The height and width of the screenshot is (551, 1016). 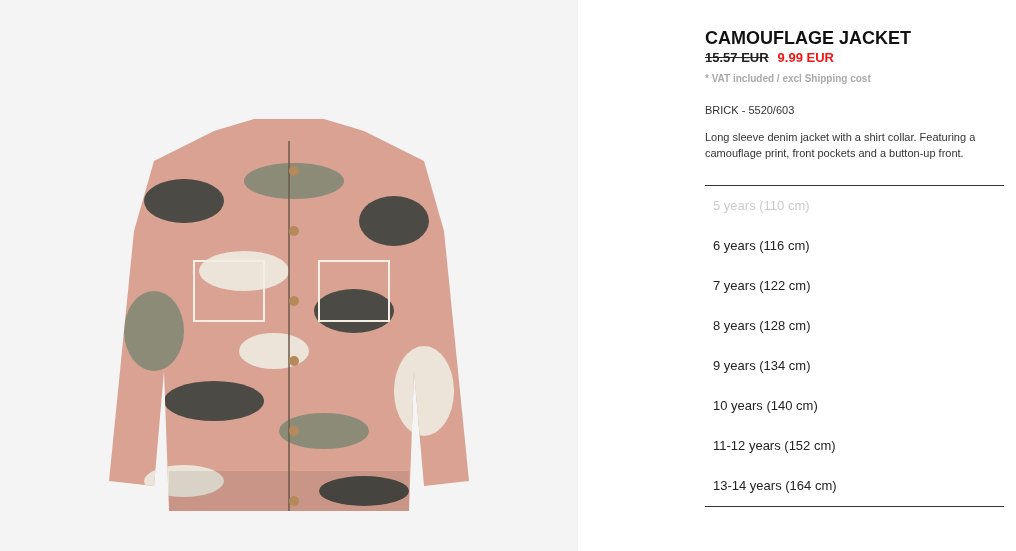 I want to click on tax-note: * VAT included / excl Shipping cost, so click(x=788, y=79).